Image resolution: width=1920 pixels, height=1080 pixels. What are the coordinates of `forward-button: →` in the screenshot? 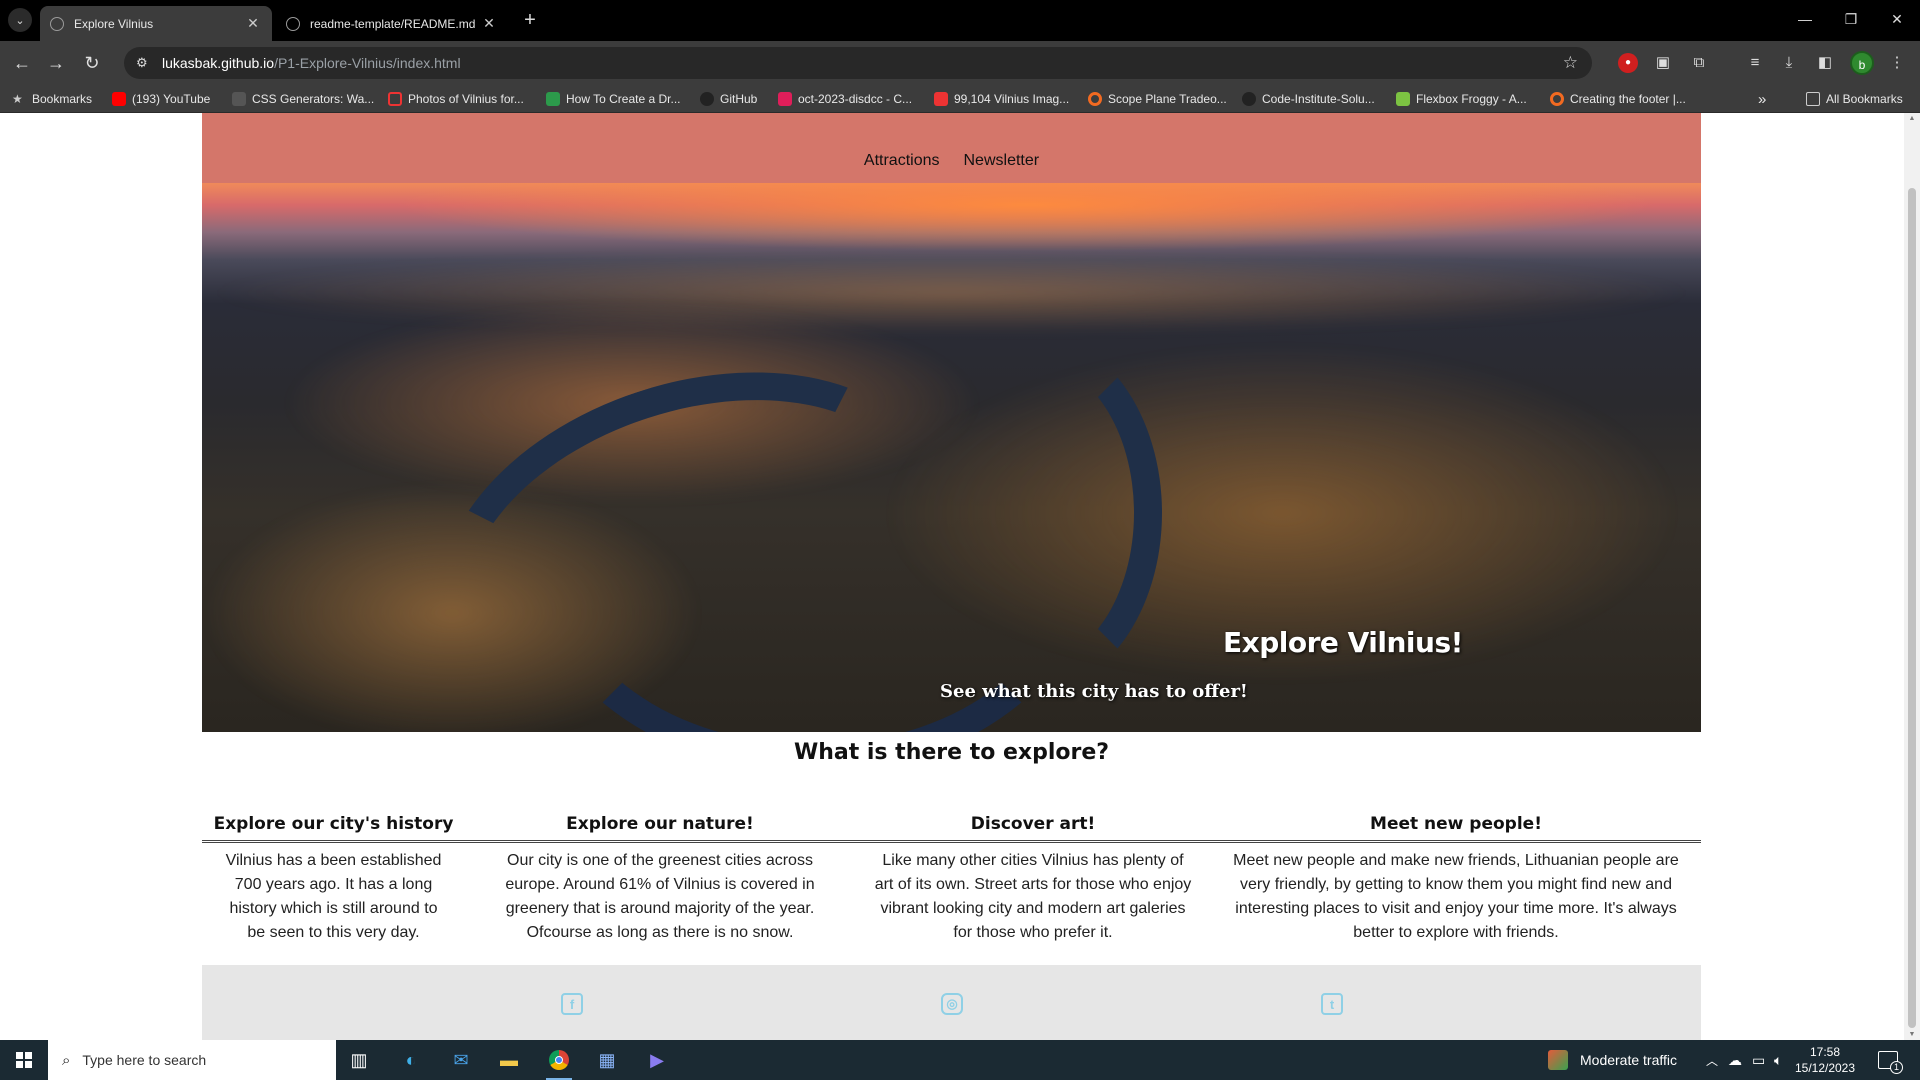 It's located at (56, 63).